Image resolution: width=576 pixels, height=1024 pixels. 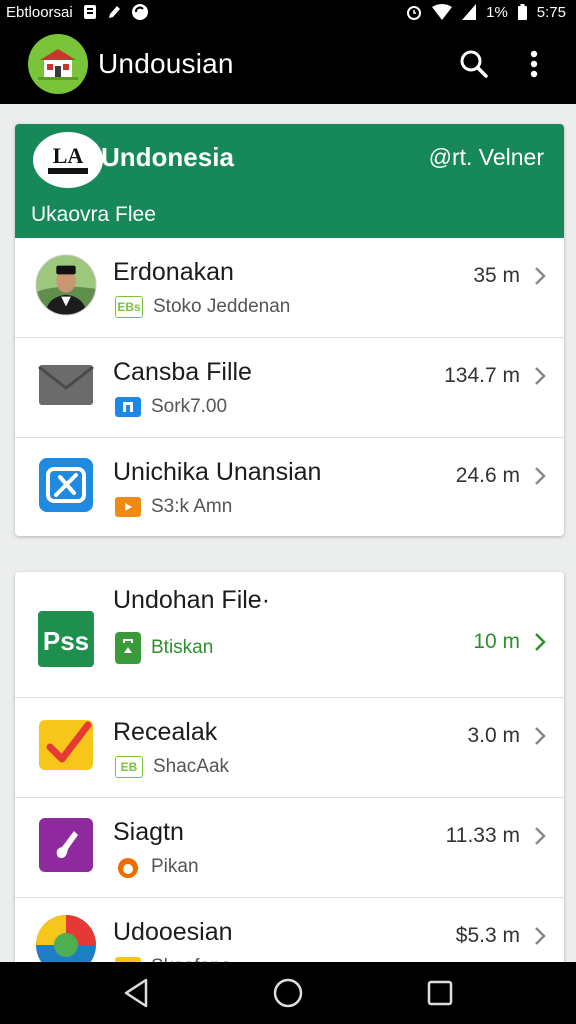 What do you see at coordinates (68, 155) in the screenshot?
I see `header-badge-text: LA` at bounding box center [68, 155].